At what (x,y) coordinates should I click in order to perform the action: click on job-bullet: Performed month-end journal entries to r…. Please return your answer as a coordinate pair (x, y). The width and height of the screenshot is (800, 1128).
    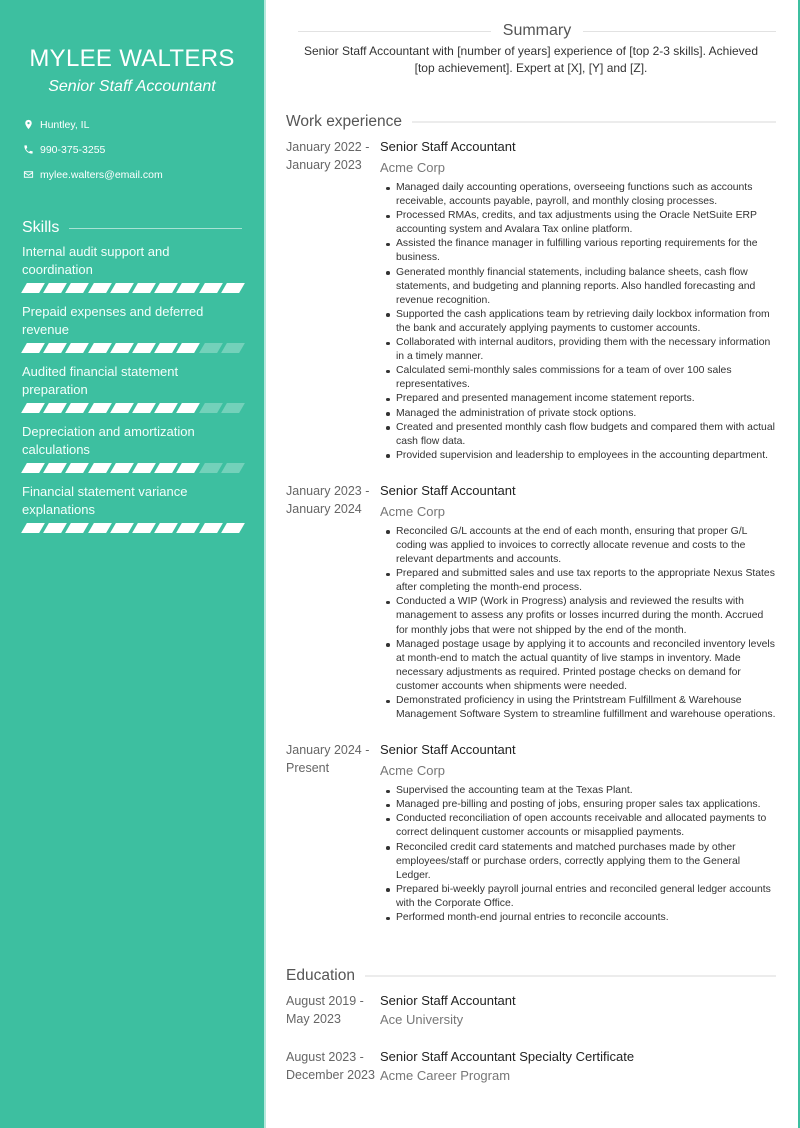
    Looking at the image, I should click on (580, 918).